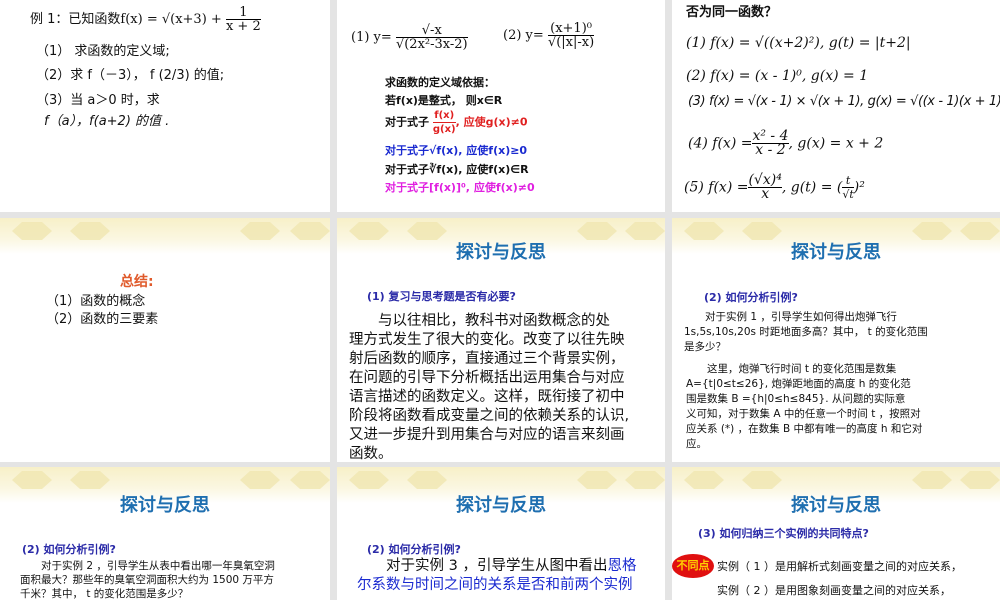  What do you see at coordinates (693, 566) in the screenshot?
I see `difference-badge: 不同点` at bounding box center [693, 566].